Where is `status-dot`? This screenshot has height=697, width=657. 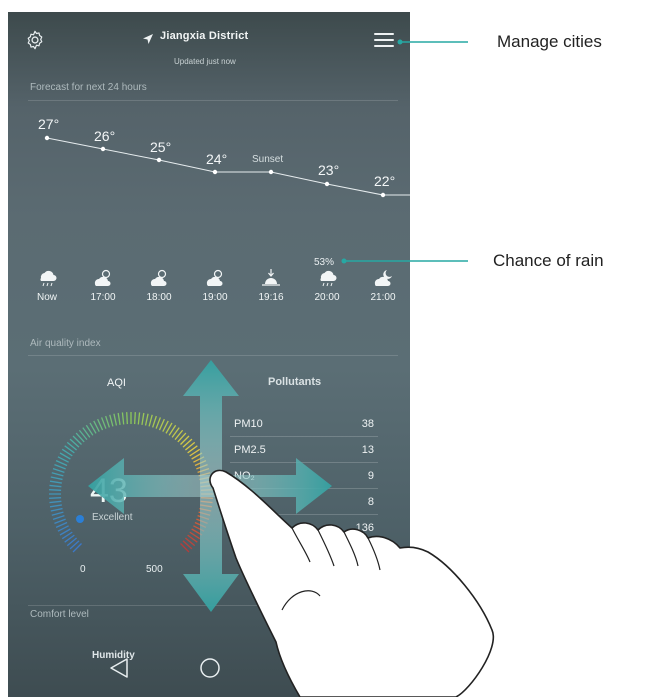 status-dot is located at coordinates (80, 519).